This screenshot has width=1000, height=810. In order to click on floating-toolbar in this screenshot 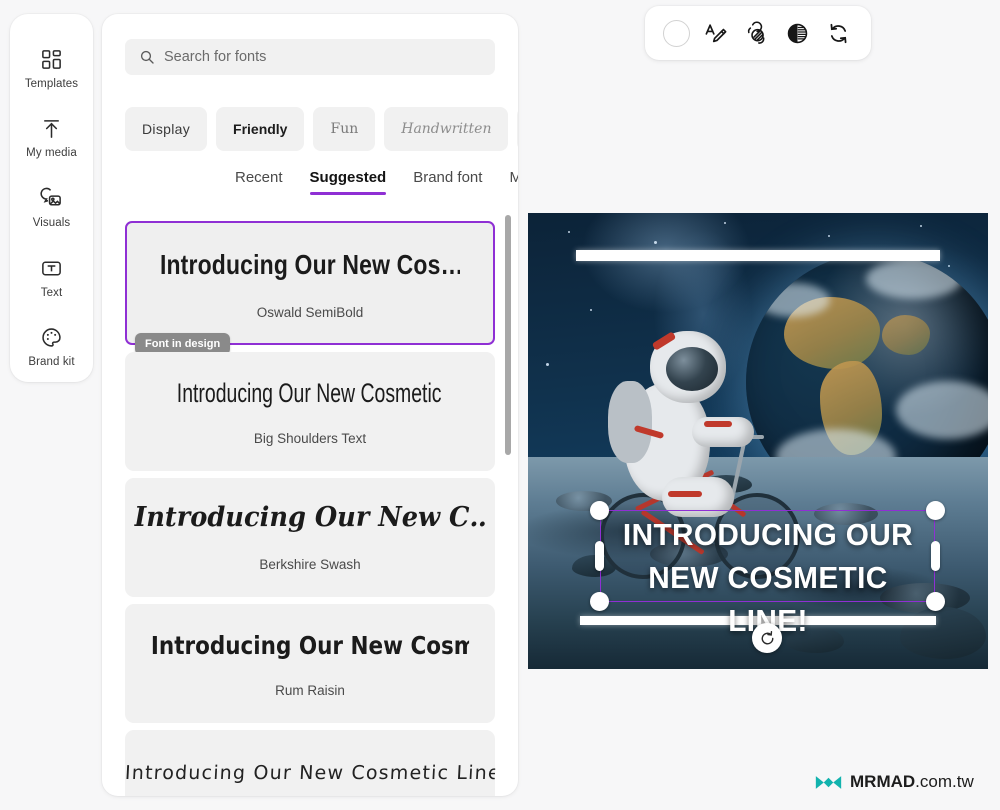, I will do `click(758, 33)`.